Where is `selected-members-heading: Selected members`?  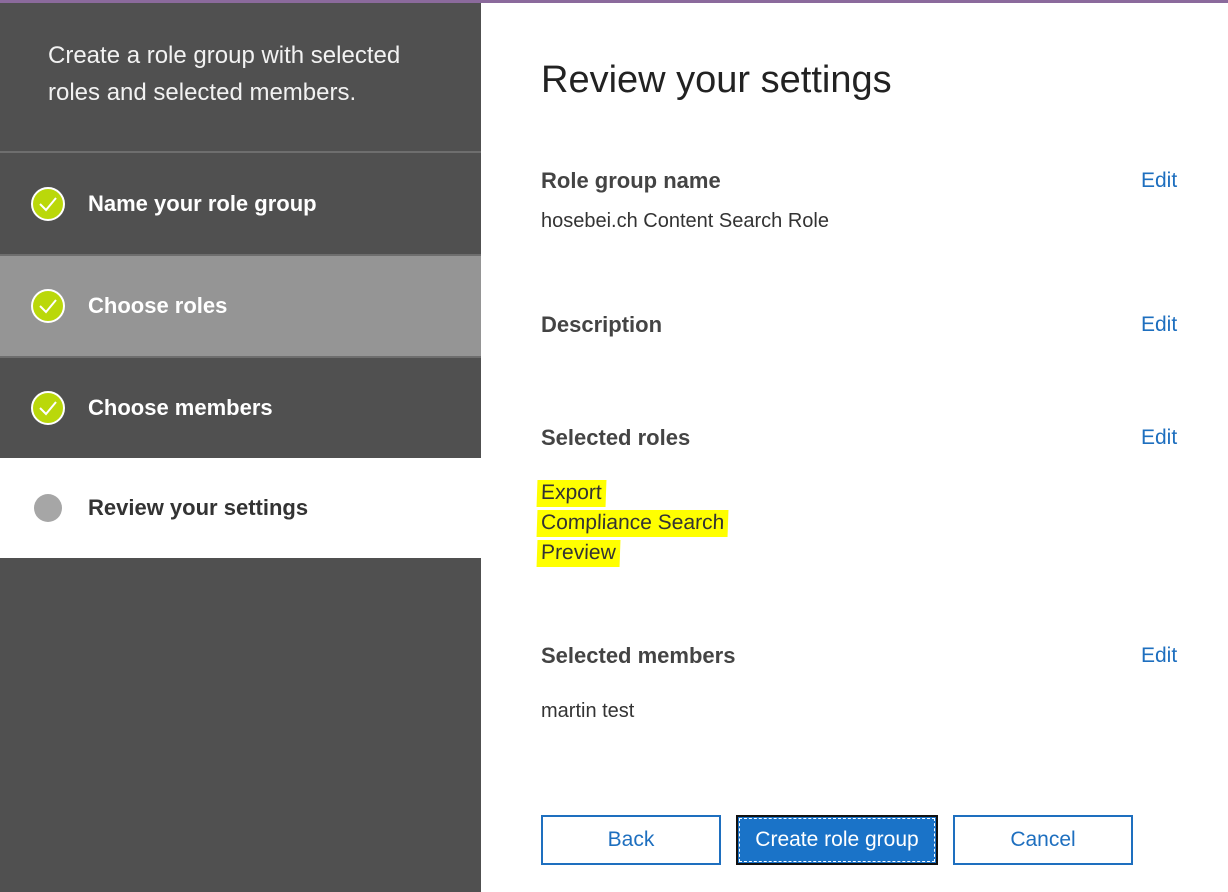
selected-members-heading: Selected members is located at coordinates (638, 655).